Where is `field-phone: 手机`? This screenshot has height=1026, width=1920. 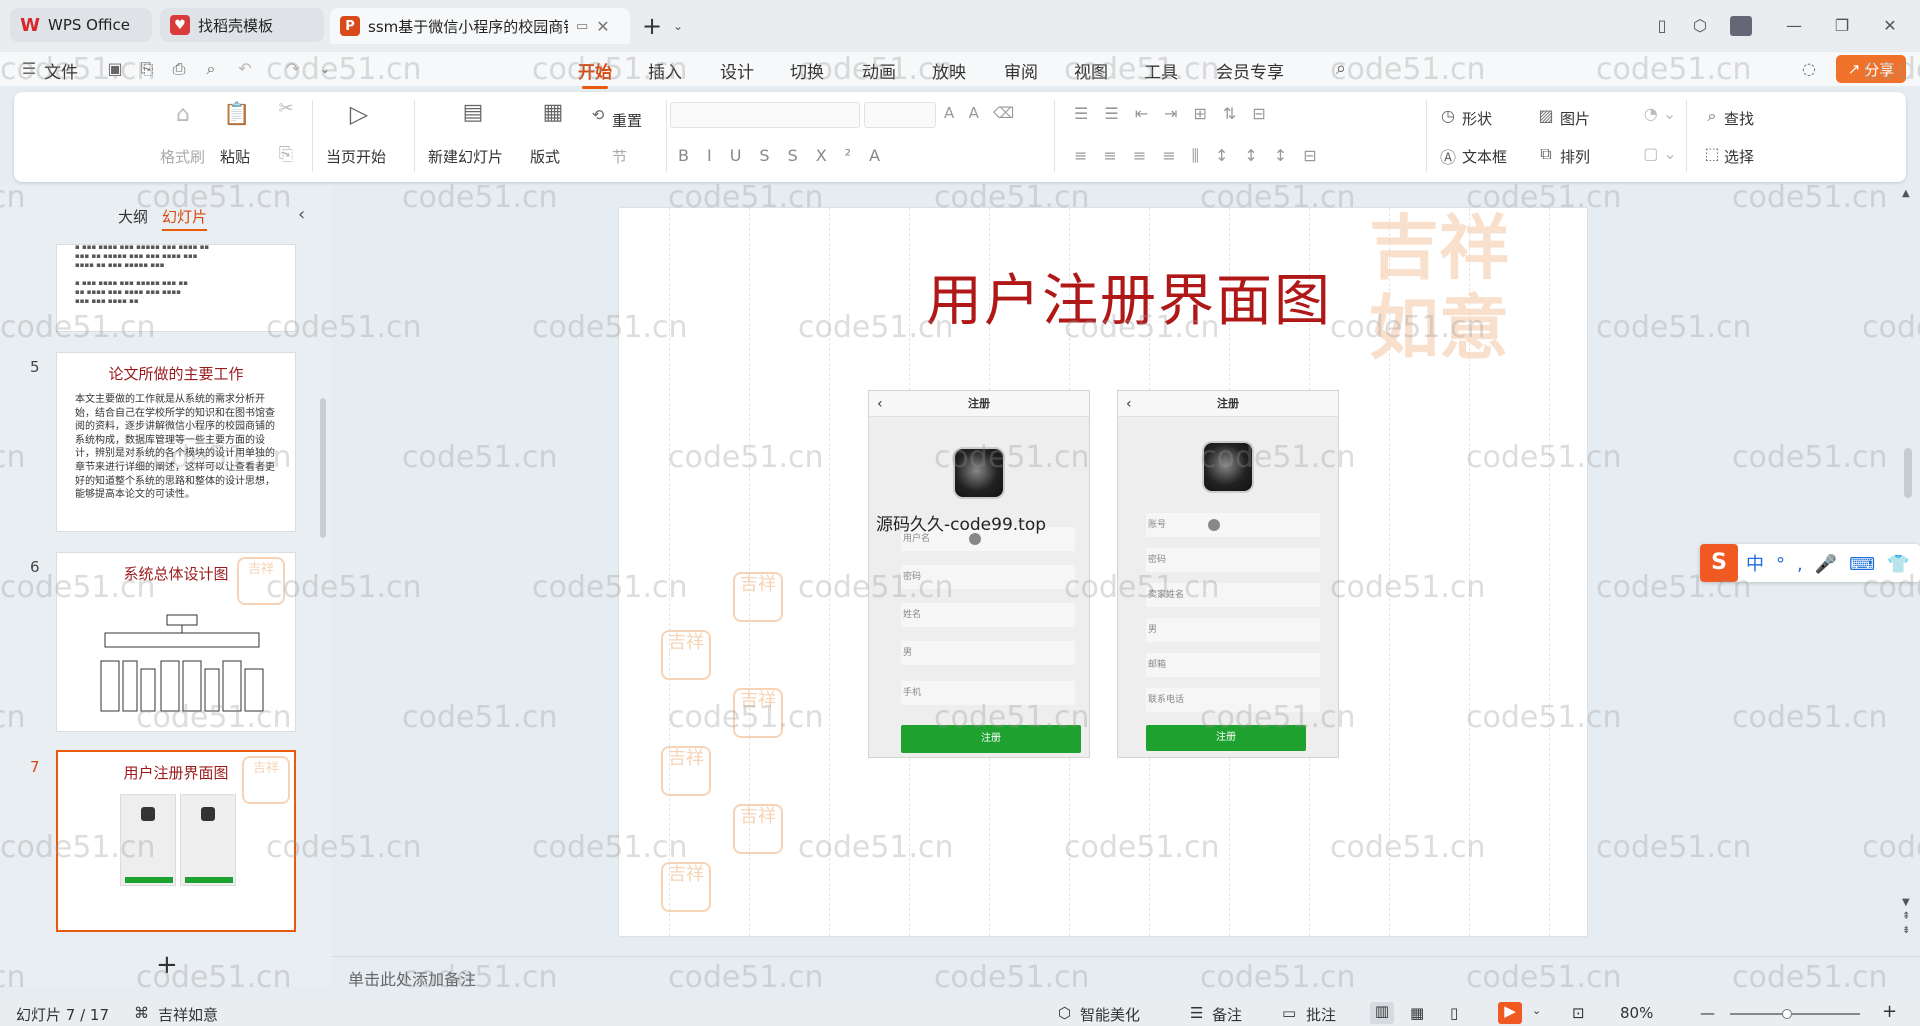 field-phone: 手机 is located at coordinates (988, 693).